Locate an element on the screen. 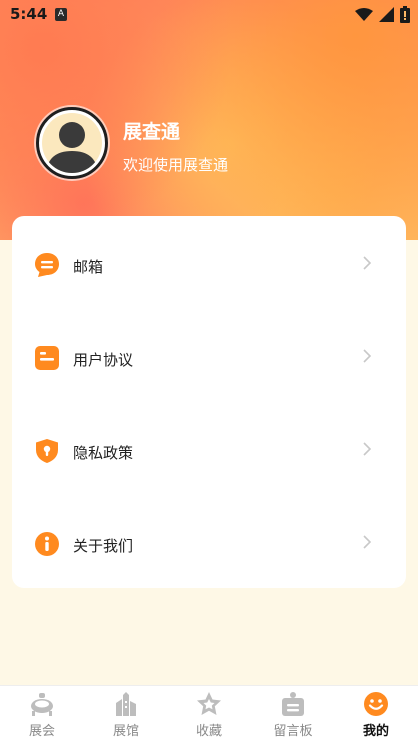  tab-label: 留言板 is located at coordinates (293, 731).